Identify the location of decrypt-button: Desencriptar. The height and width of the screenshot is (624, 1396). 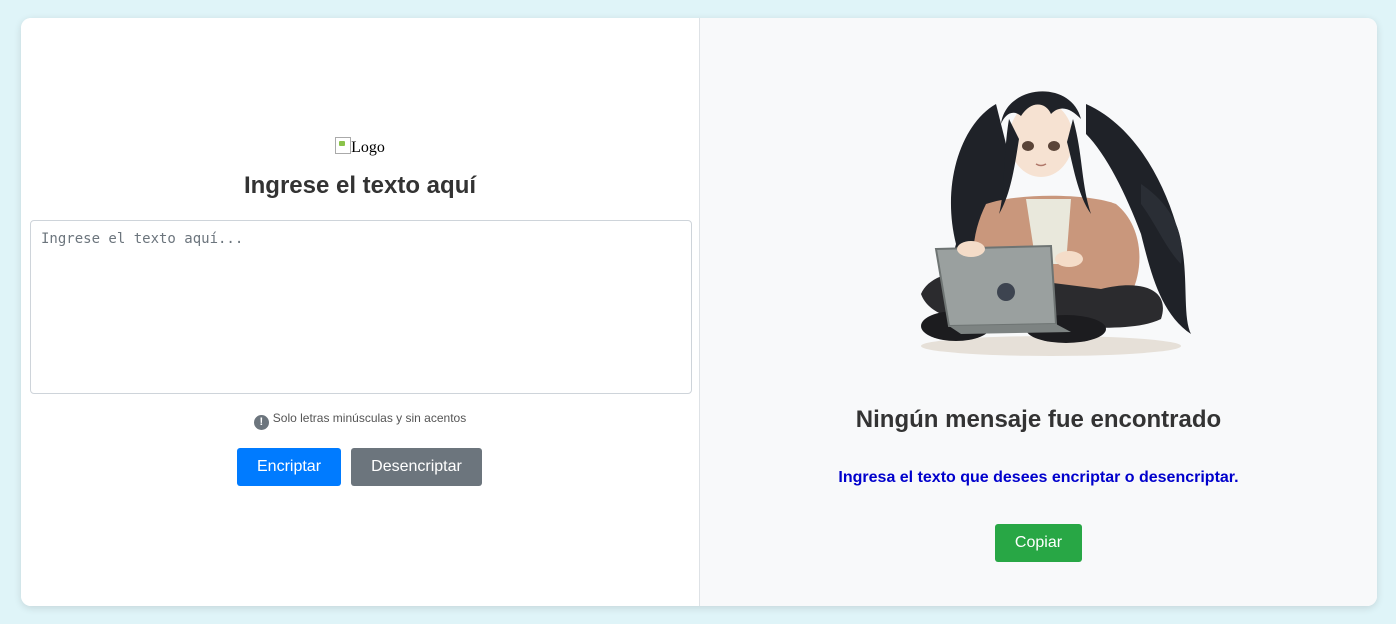
(416, 467).